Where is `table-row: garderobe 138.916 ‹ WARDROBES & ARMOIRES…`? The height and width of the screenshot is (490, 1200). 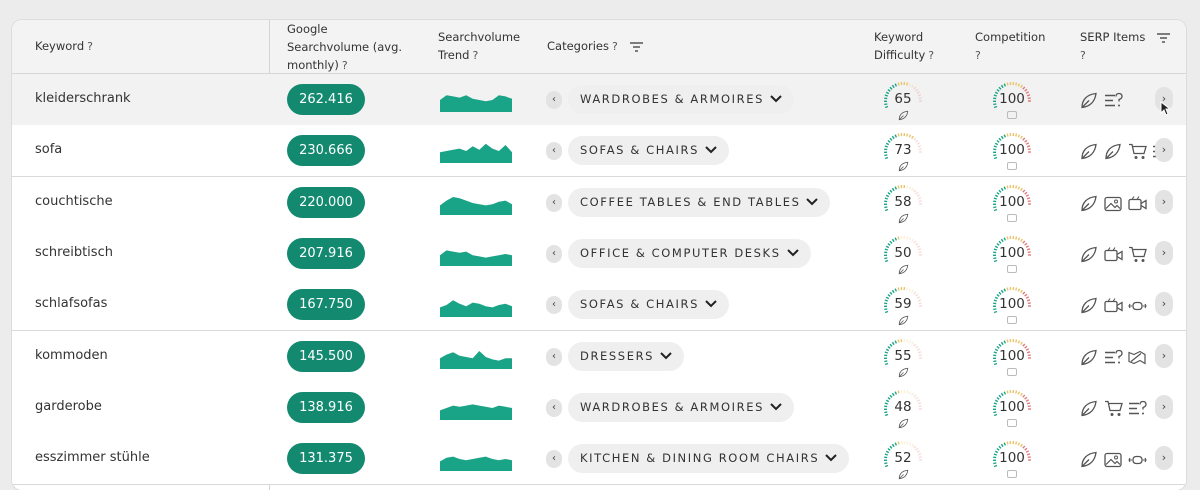
table-row: garderobe 138.916 ‹ WARDROBES & ARMOIRES… is located at coordinates (599, 408).